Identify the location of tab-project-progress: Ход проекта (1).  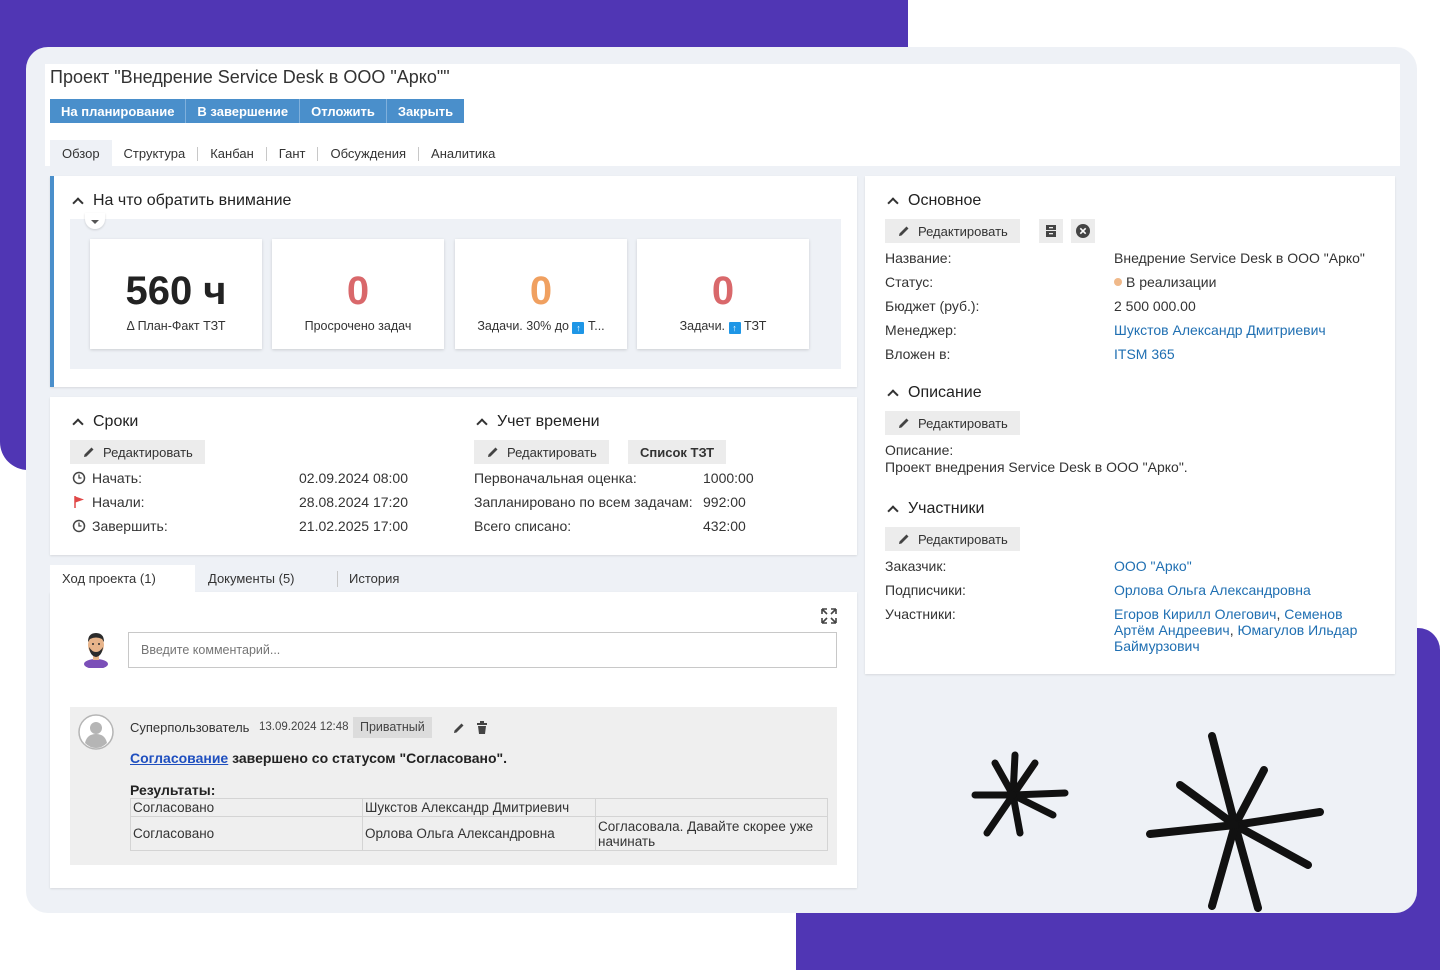
(109, 579).